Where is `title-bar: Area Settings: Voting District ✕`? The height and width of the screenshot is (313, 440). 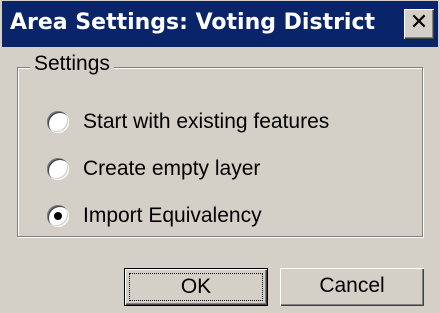
title-bar: Area Settings: Voting District ✕ is located at coordinates (220, 24).